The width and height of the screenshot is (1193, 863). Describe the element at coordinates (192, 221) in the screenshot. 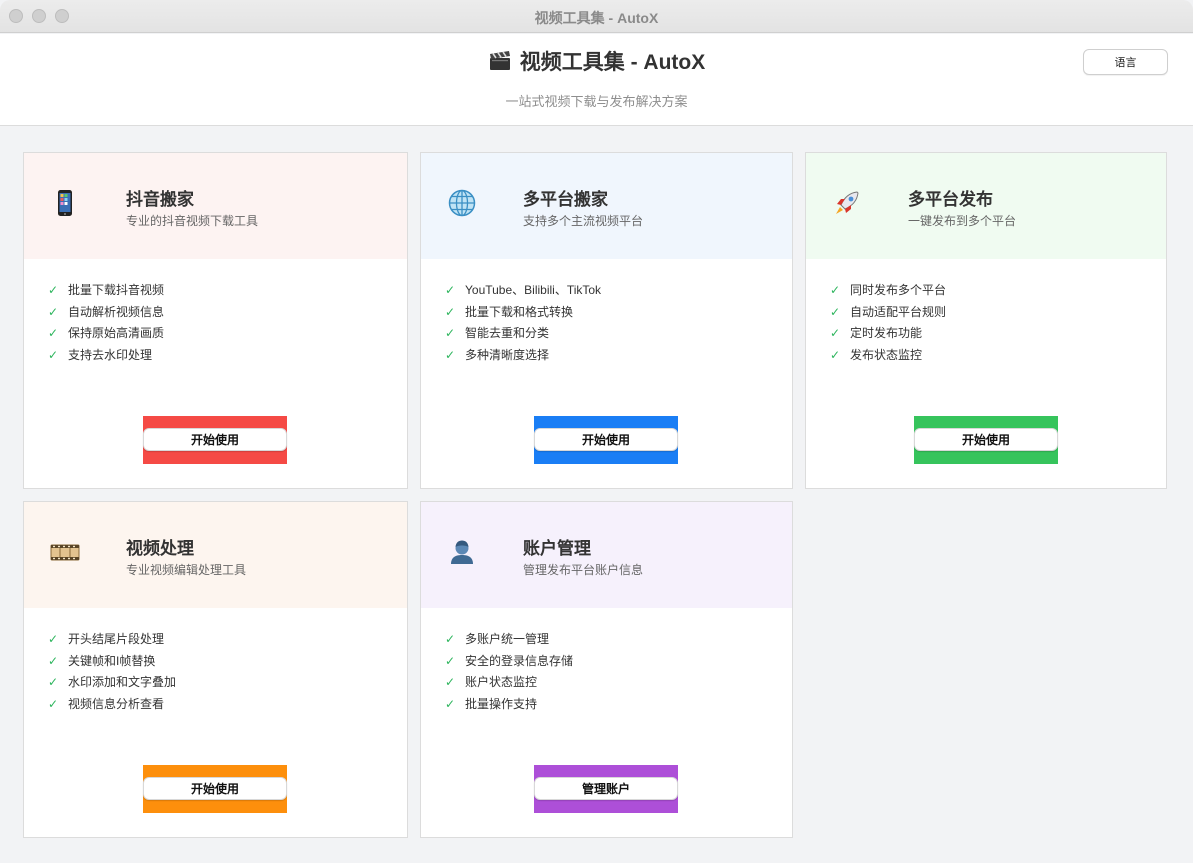

I see `card-description: 专业的抖音视频下载工具` at that location.